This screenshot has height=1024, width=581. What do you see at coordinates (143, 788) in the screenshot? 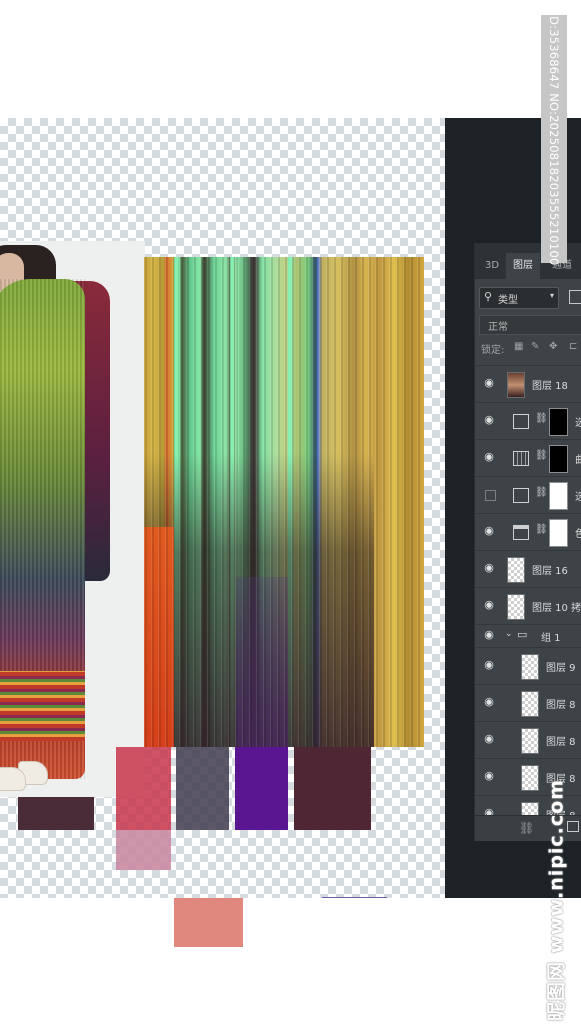
I see `swatch-crimson` at bounding box center [143, 788].